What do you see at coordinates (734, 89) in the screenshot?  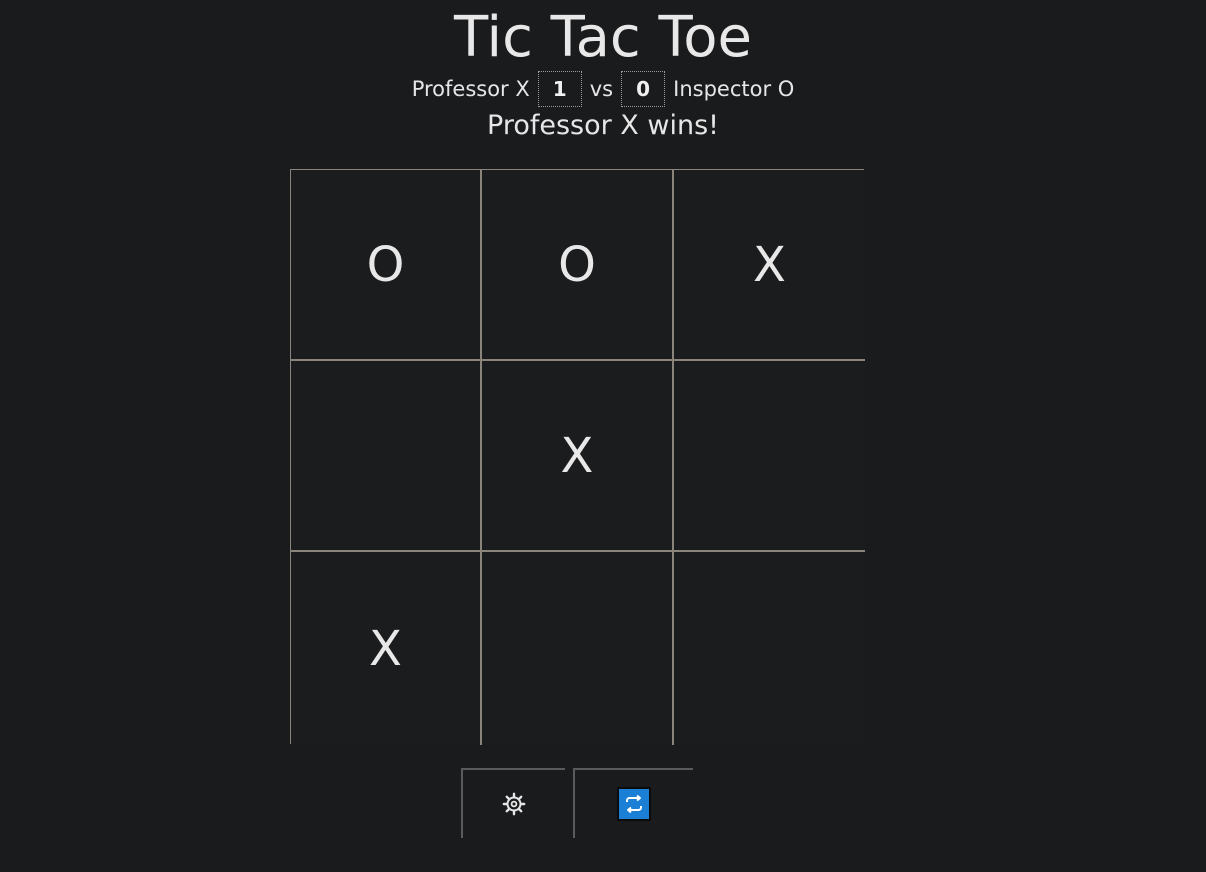 I see `player-o-name: Inspector O` at bounding box center [734, 89].